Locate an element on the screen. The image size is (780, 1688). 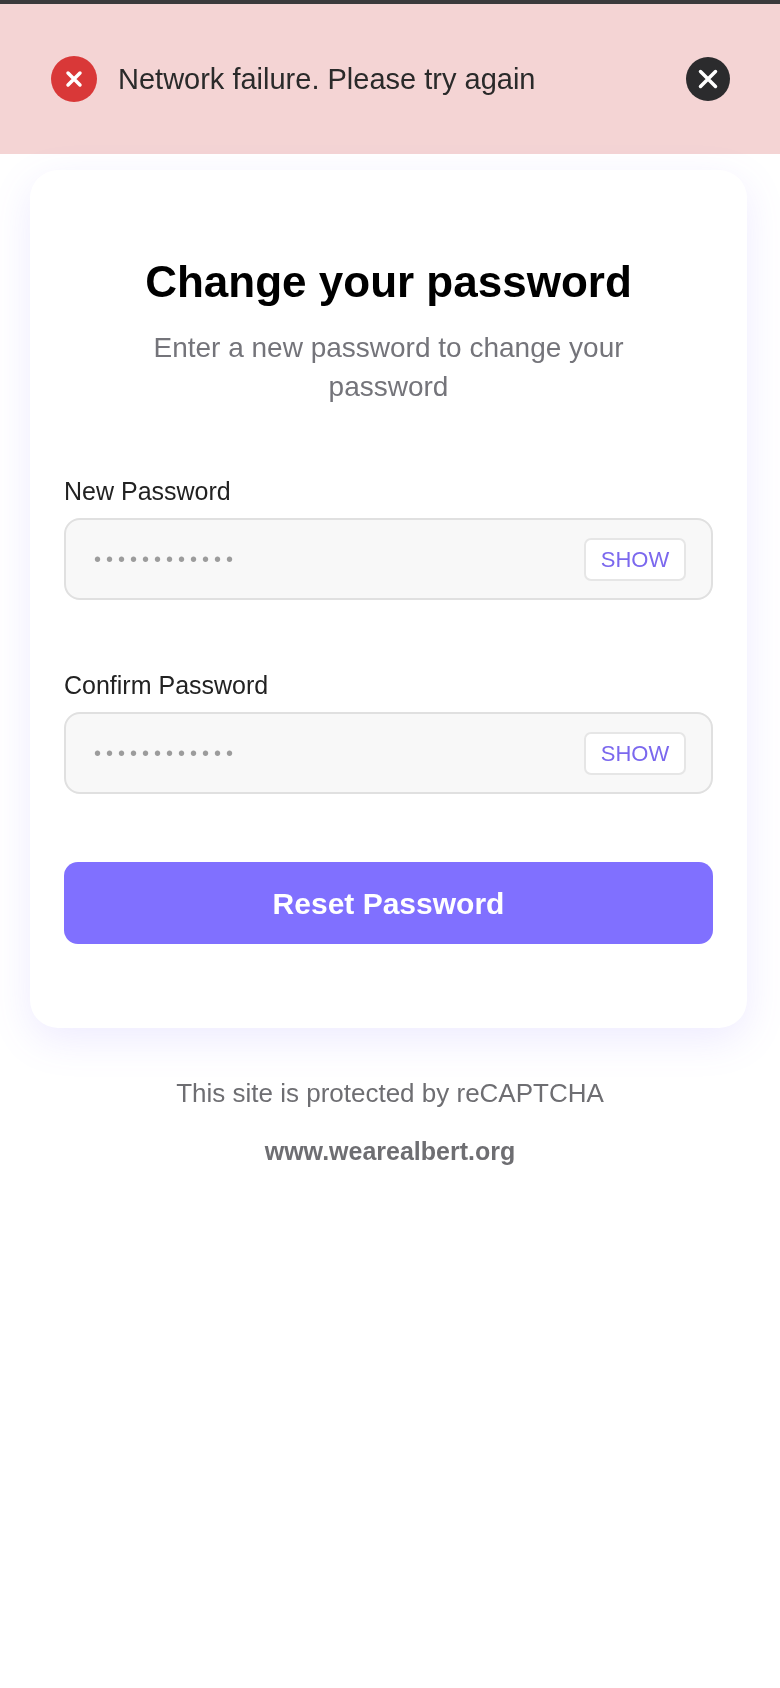
error-message: Network failure. Please try again is located at coordinates (327, 79).